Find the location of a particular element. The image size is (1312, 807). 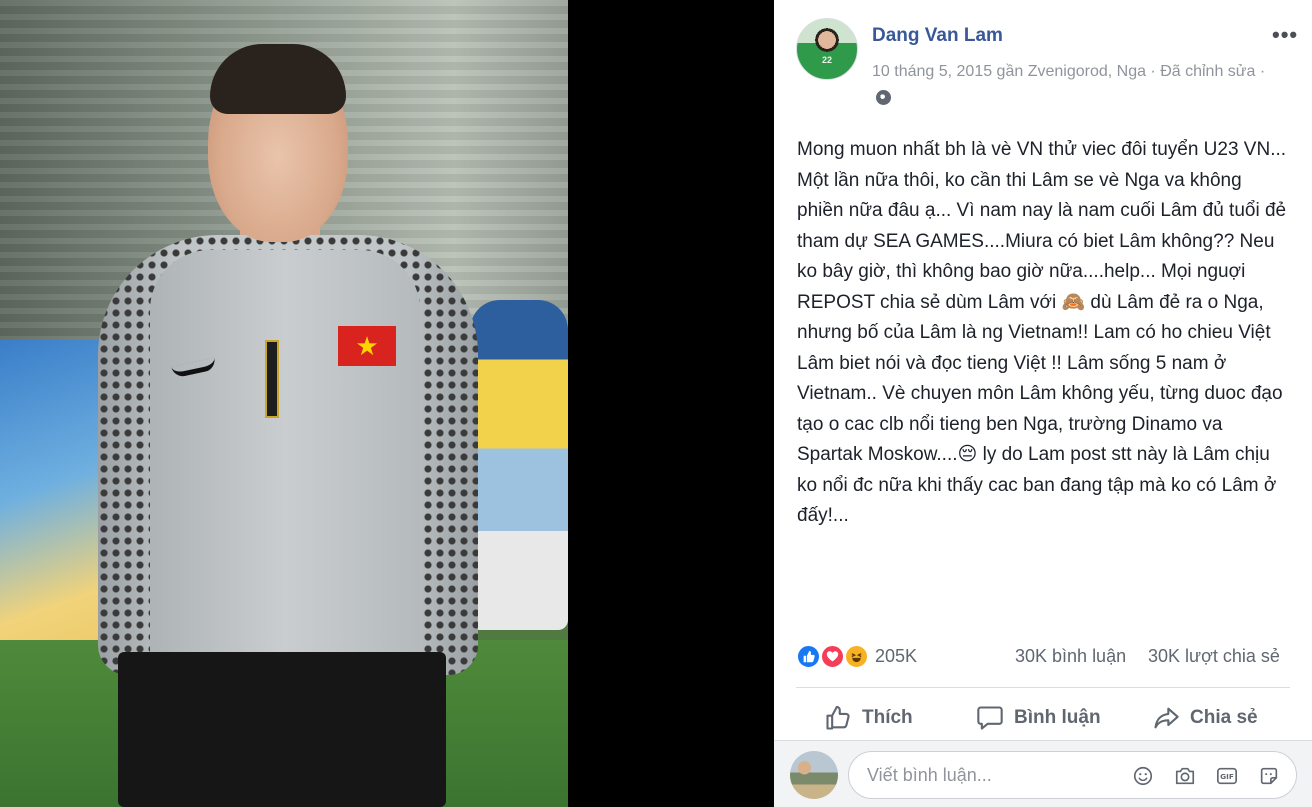

post-actions: Thích Bình luận Chia sẻ is located at coordinates (1043, 718).